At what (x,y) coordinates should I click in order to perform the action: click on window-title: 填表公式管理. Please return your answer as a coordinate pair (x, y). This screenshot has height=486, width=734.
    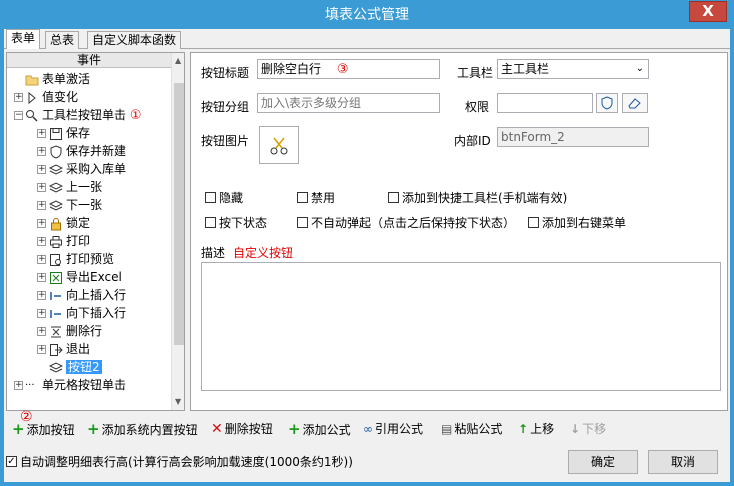
    Looking at the image, I should click on (367, 15).